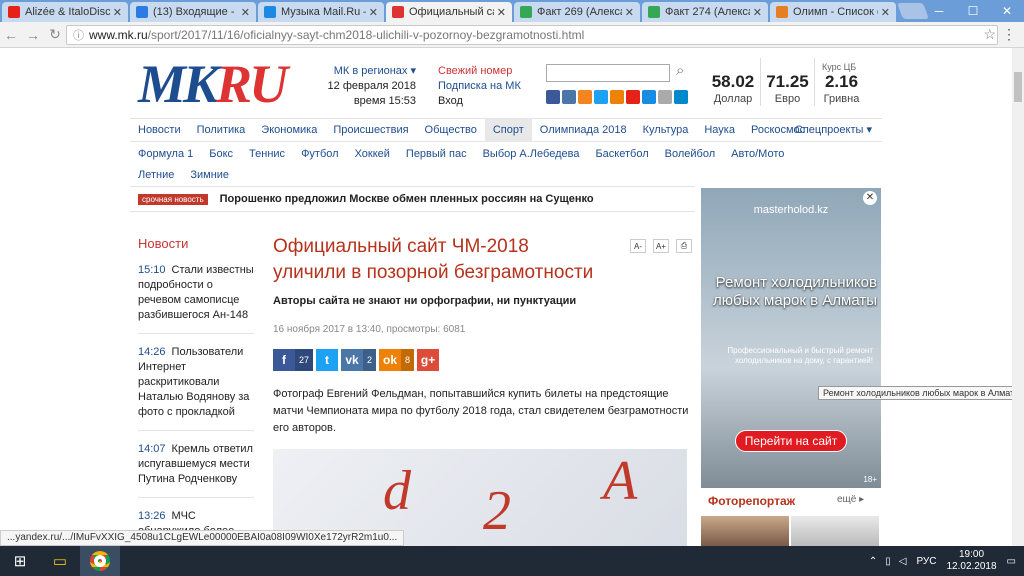 This screenshot has height=576, width=1024. I want to click on browser-tab: Факт 274 (Александр✕, so click(705, 12).